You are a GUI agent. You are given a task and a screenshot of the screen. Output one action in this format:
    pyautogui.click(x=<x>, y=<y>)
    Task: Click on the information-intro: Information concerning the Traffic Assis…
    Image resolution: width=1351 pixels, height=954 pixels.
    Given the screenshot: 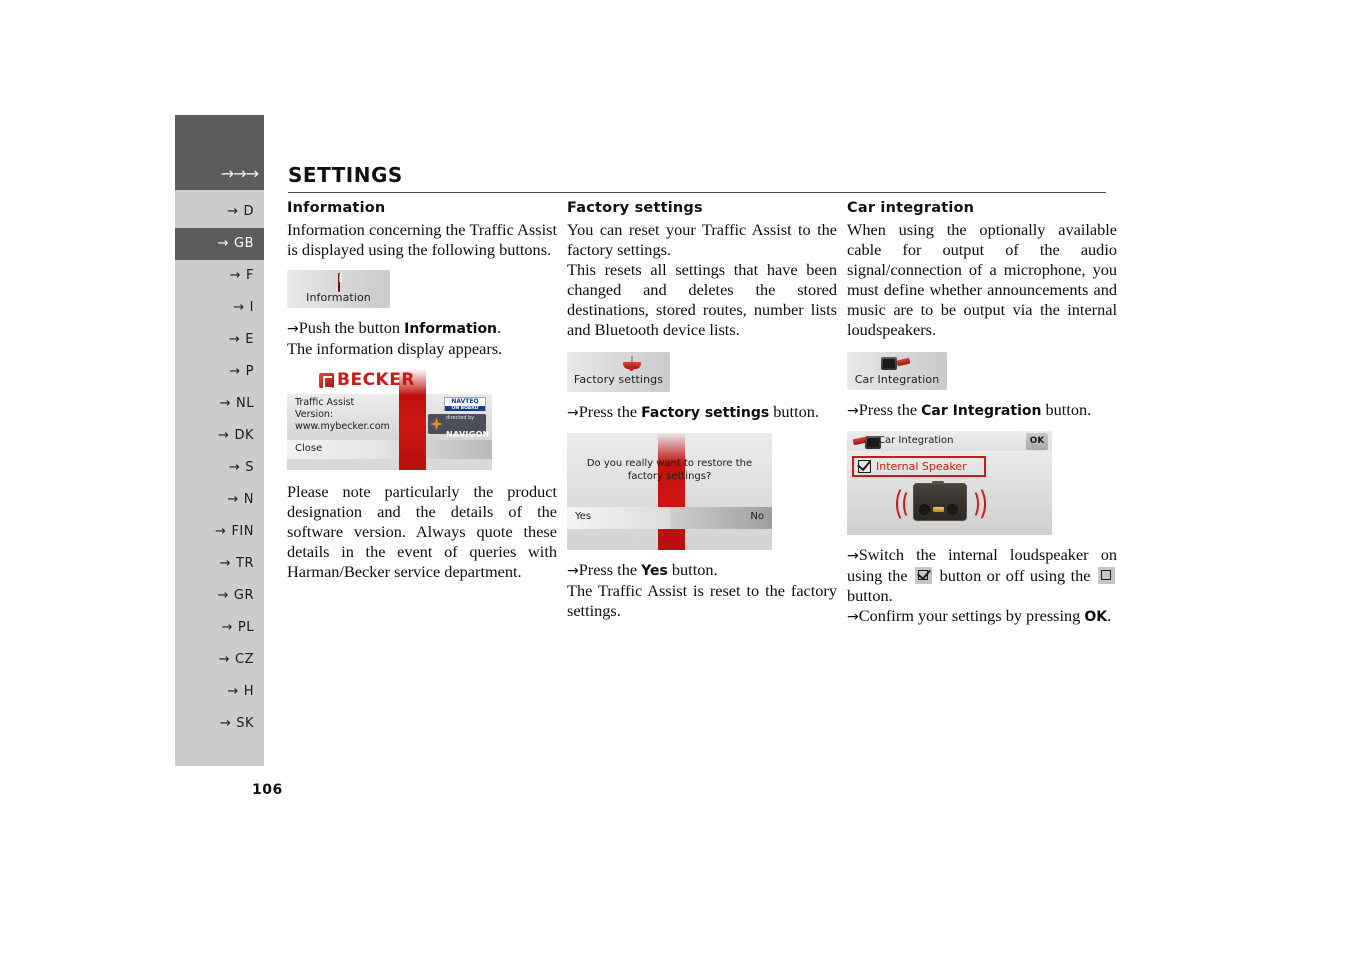 What is the action you would take?
    pyautogui.click(x=422, y=239)
    